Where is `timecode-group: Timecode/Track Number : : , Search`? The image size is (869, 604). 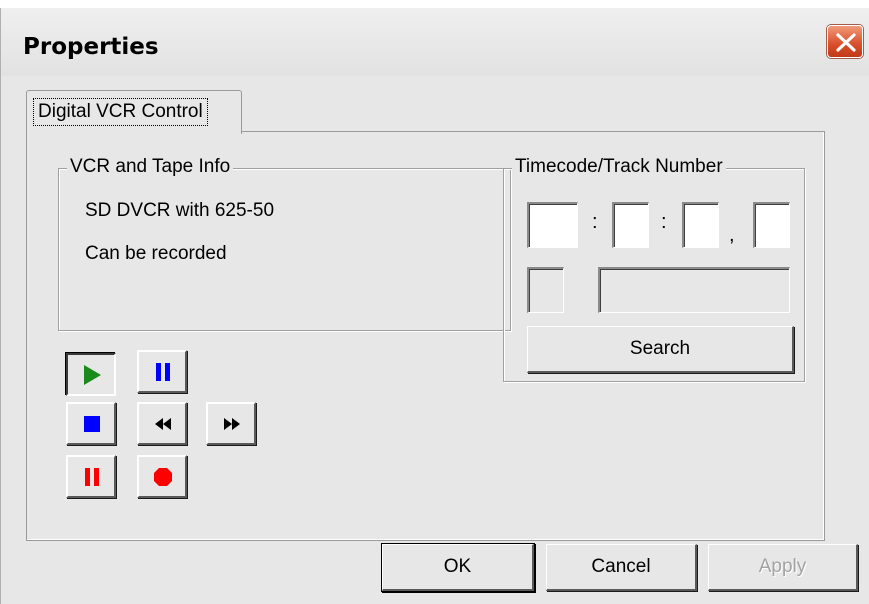 timecode-group: Timecode/Track Number : : , Search is located at coordinates (654, 269).